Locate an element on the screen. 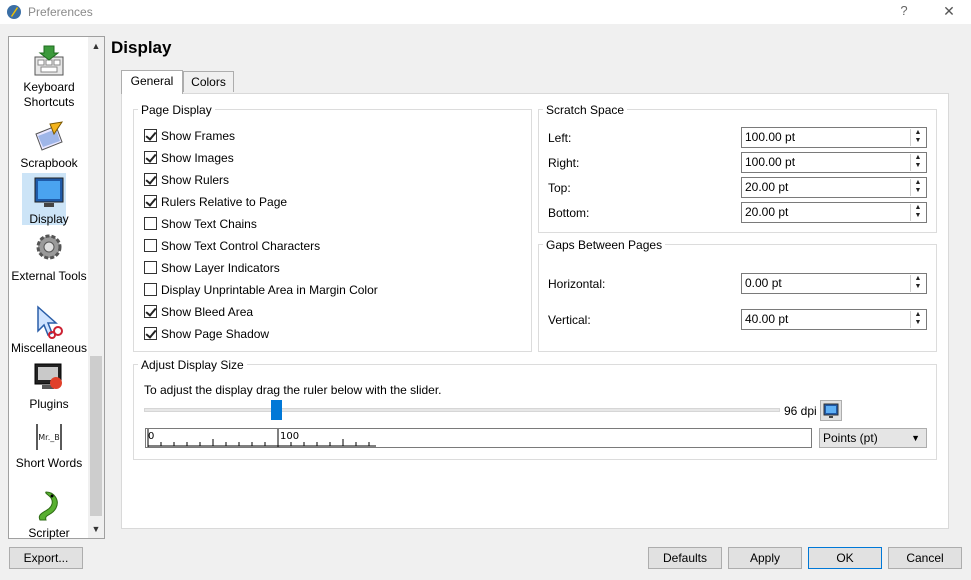  show-layer-indicators-checkbox: Show Layer Indicators is located at coordinates (212, 269).